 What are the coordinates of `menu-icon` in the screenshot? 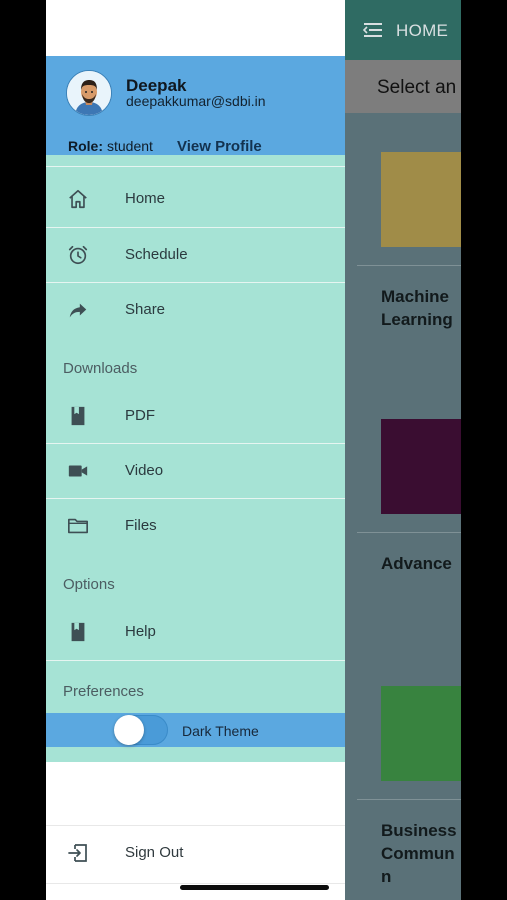 It's located at (373, 30).